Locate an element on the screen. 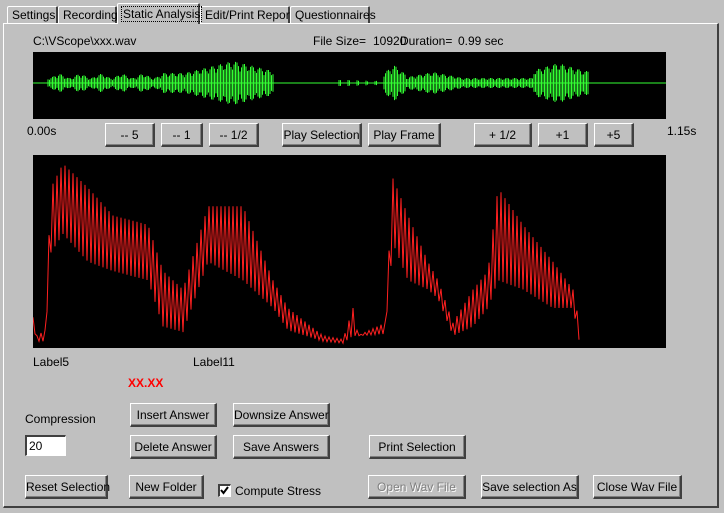  tab-recording: Recording is located at coordinates (88, 14).